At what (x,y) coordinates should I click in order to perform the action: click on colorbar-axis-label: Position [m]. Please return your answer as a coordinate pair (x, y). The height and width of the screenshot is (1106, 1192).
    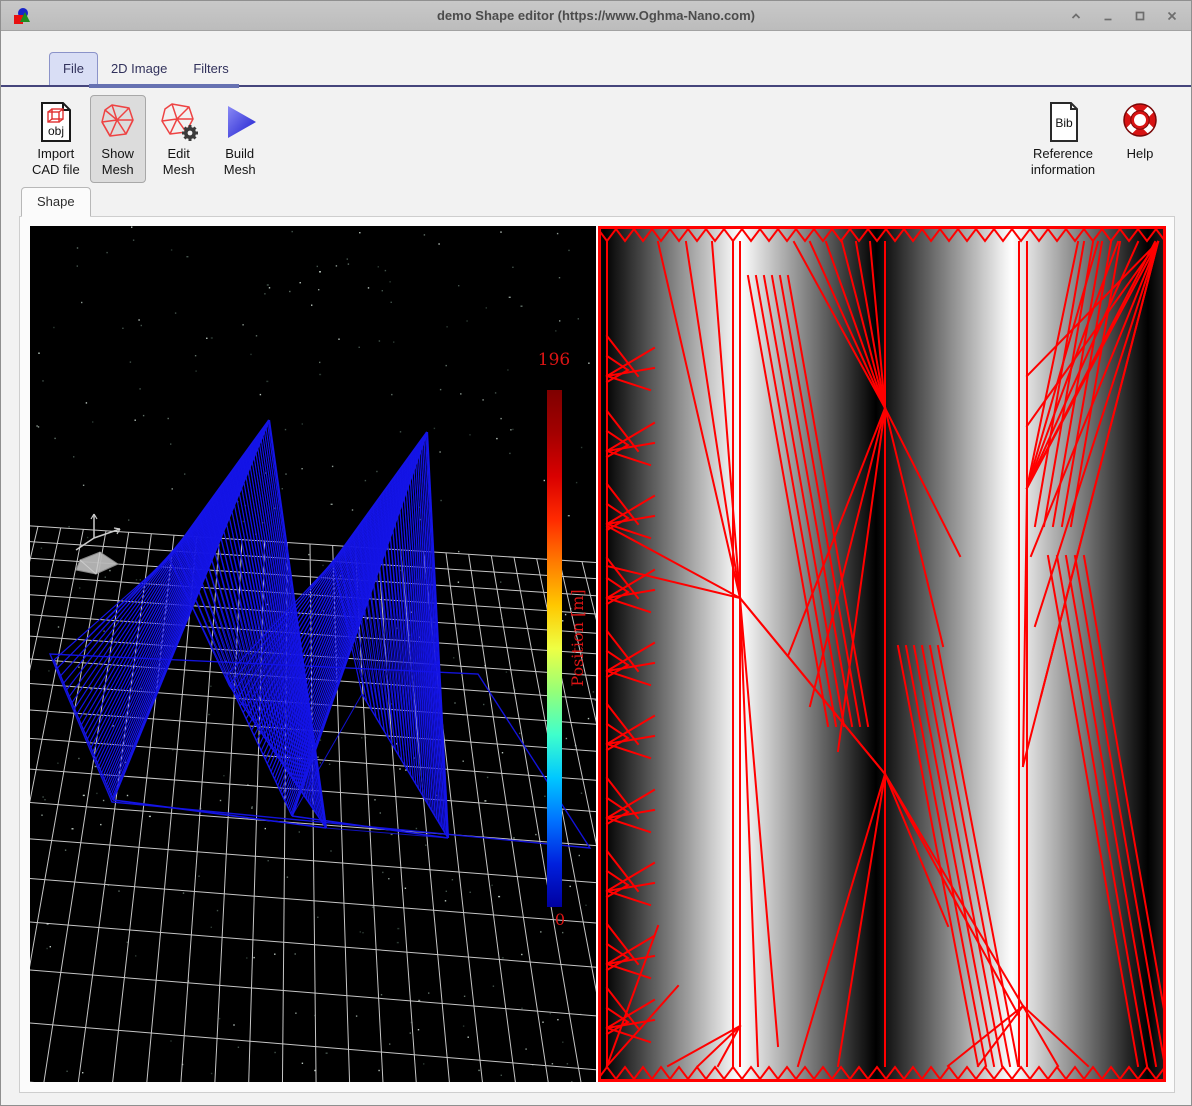
    Looking at the image, I should click on (577, 637).